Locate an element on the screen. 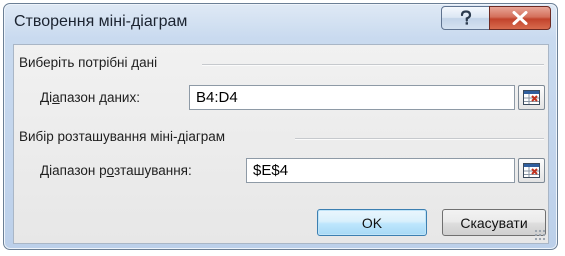 The width and height of the screenshot is (565, 256). data-range-label: Діапазон даних: is located at coordinates (90, 97).